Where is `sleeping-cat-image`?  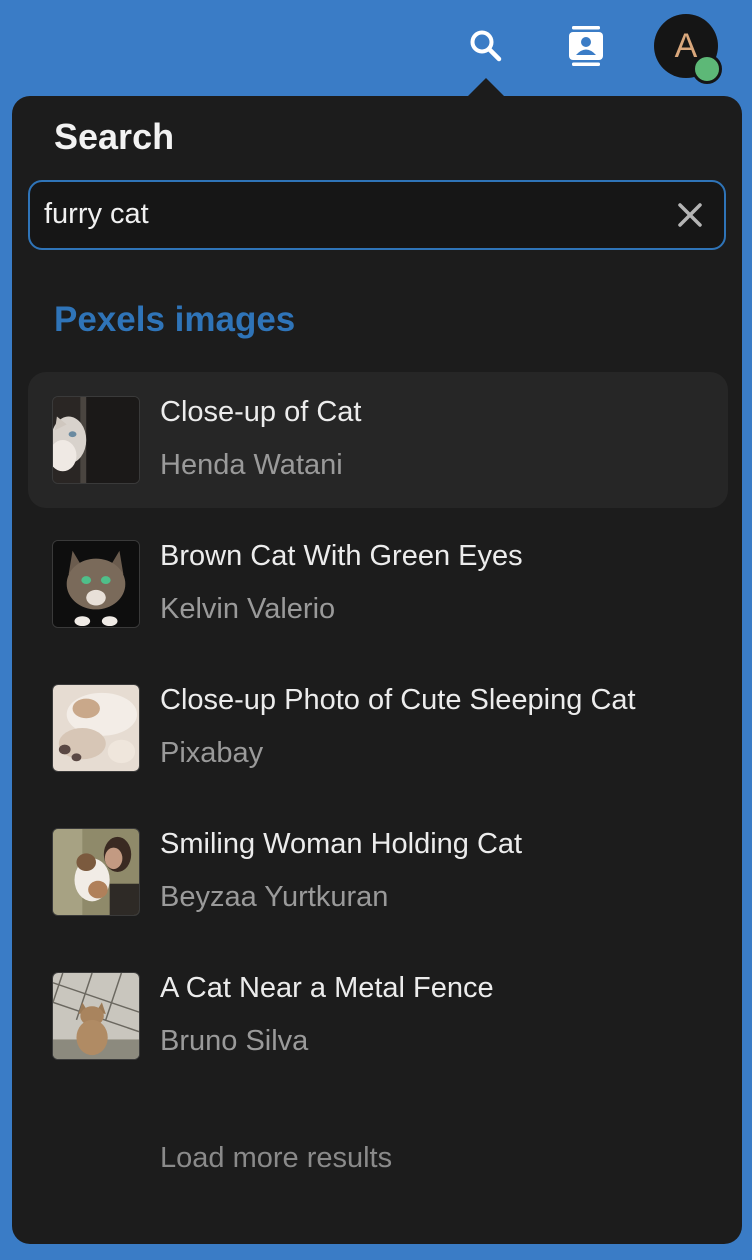 sleeping-cat-image is located at coordinates (96, 728).